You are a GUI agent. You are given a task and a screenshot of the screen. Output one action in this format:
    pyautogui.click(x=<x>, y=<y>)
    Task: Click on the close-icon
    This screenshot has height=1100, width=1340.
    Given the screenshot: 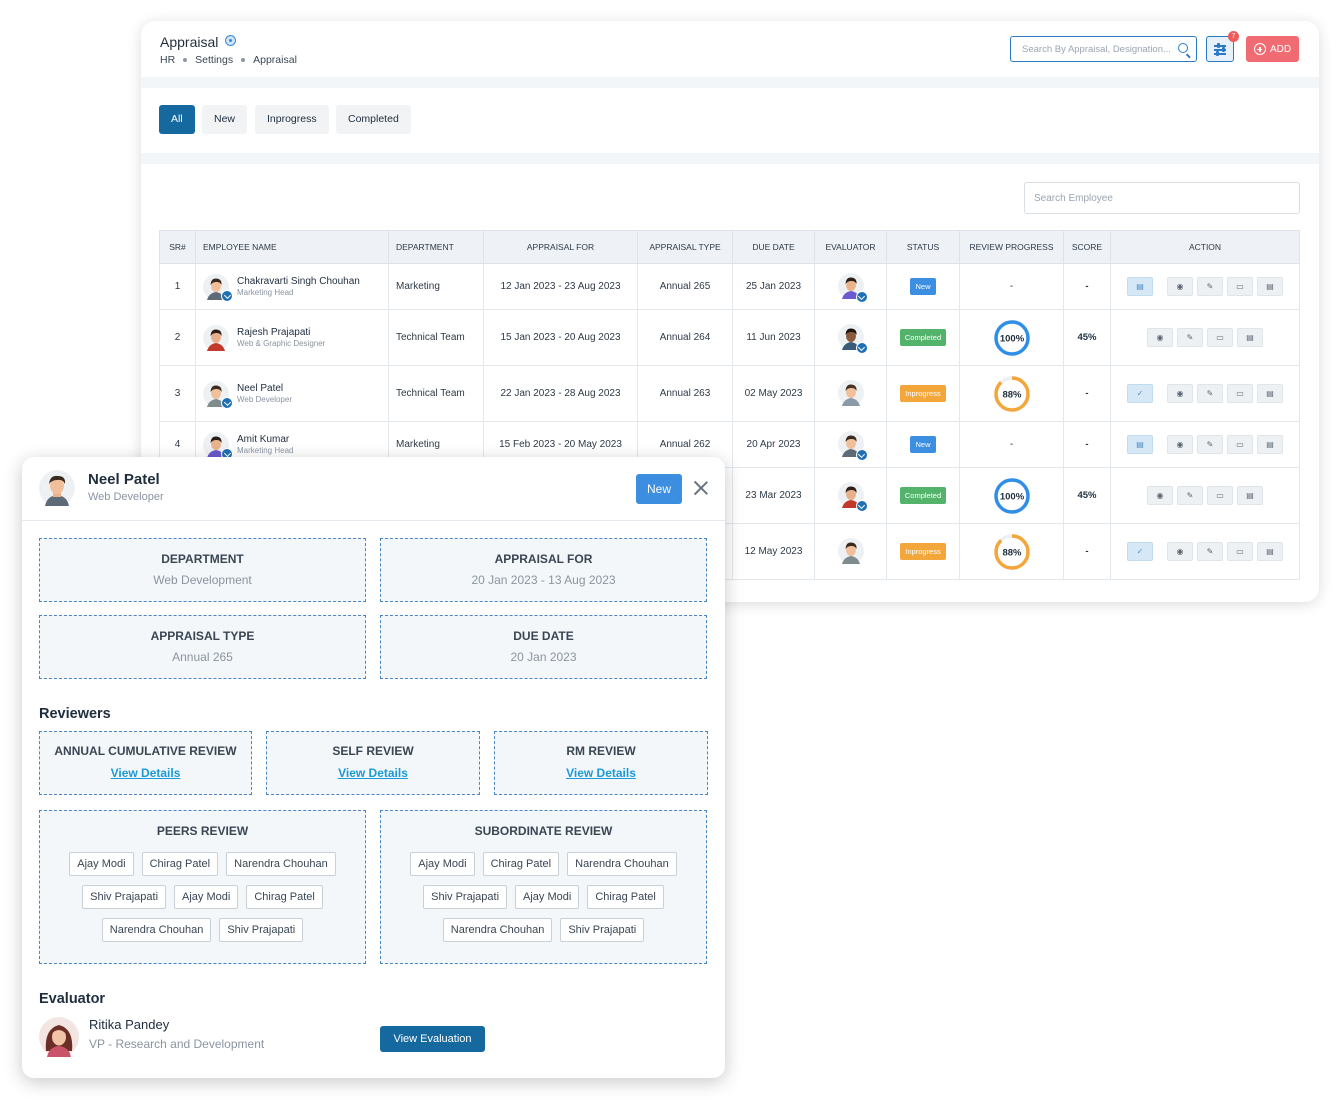 What is the action you would take?
    pyautogui.click(x=701, y=488)
    